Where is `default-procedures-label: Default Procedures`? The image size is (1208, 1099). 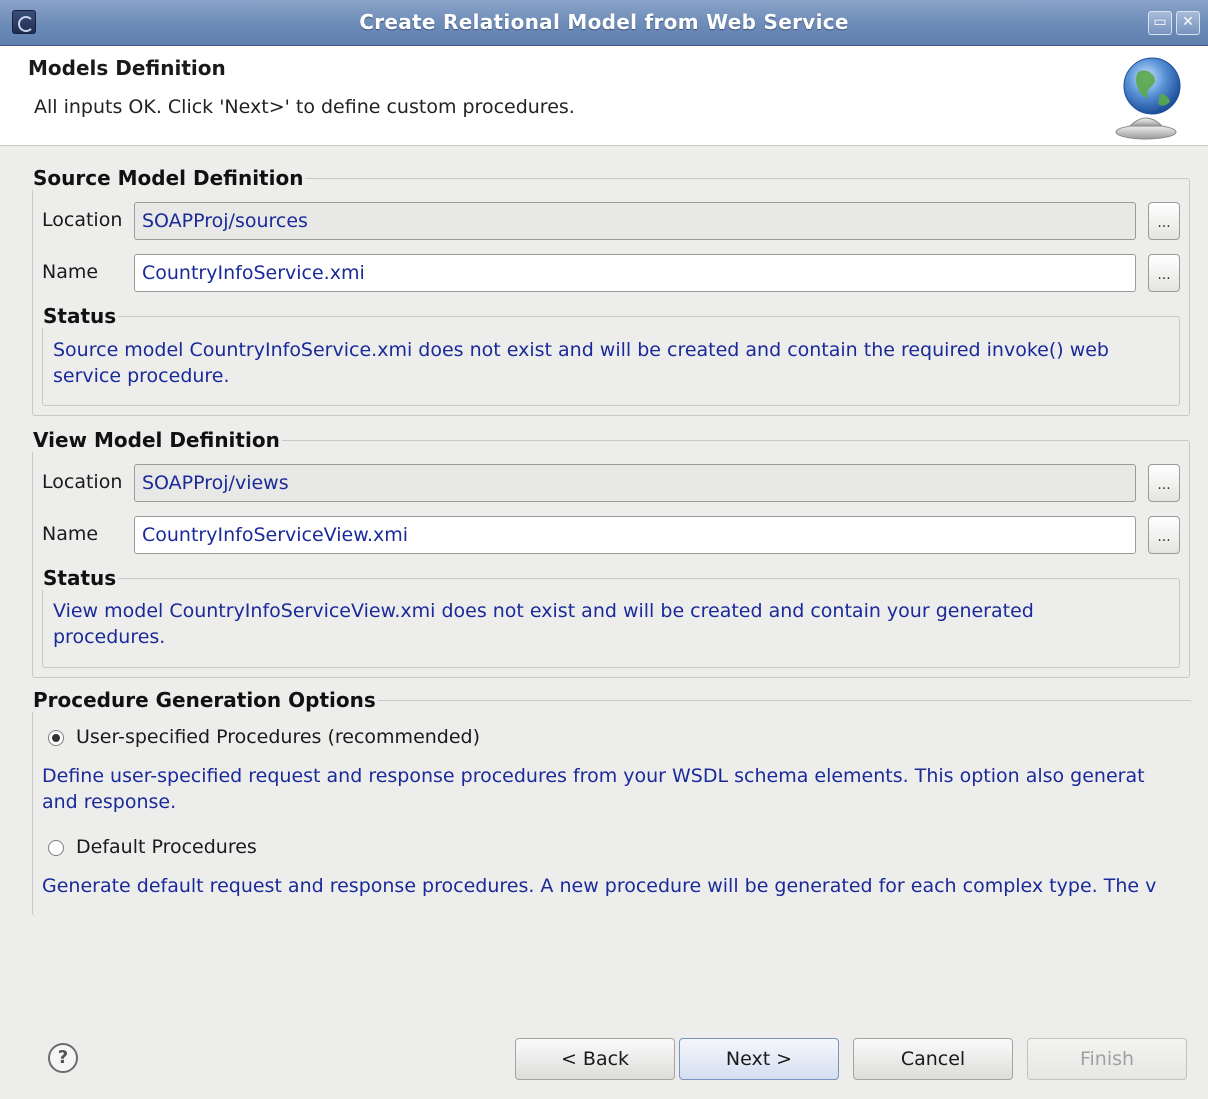 default-procedures-label: Default Procedures is located at coordinates (166, 847).